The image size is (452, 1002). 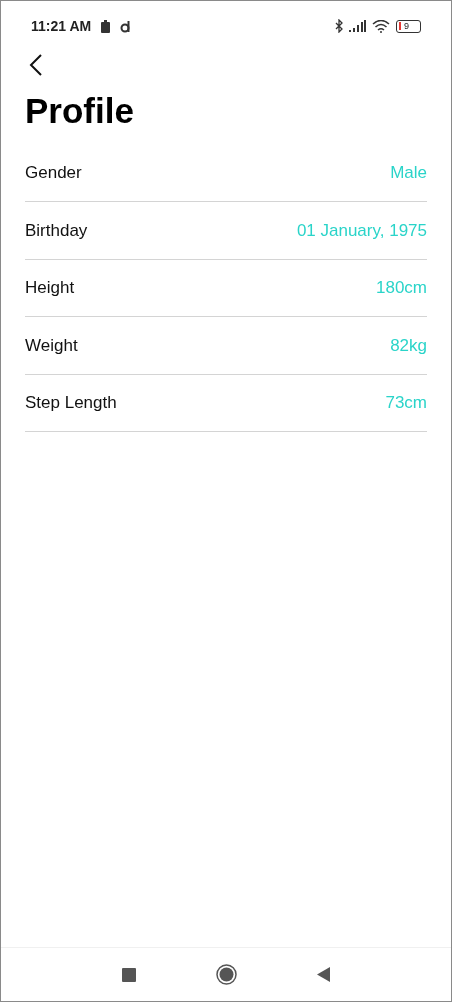 What do you see at coordinates (361, 230) in the screenshot?
I see `field-value: 01 January, 1975` at bounding box center [361, 230].